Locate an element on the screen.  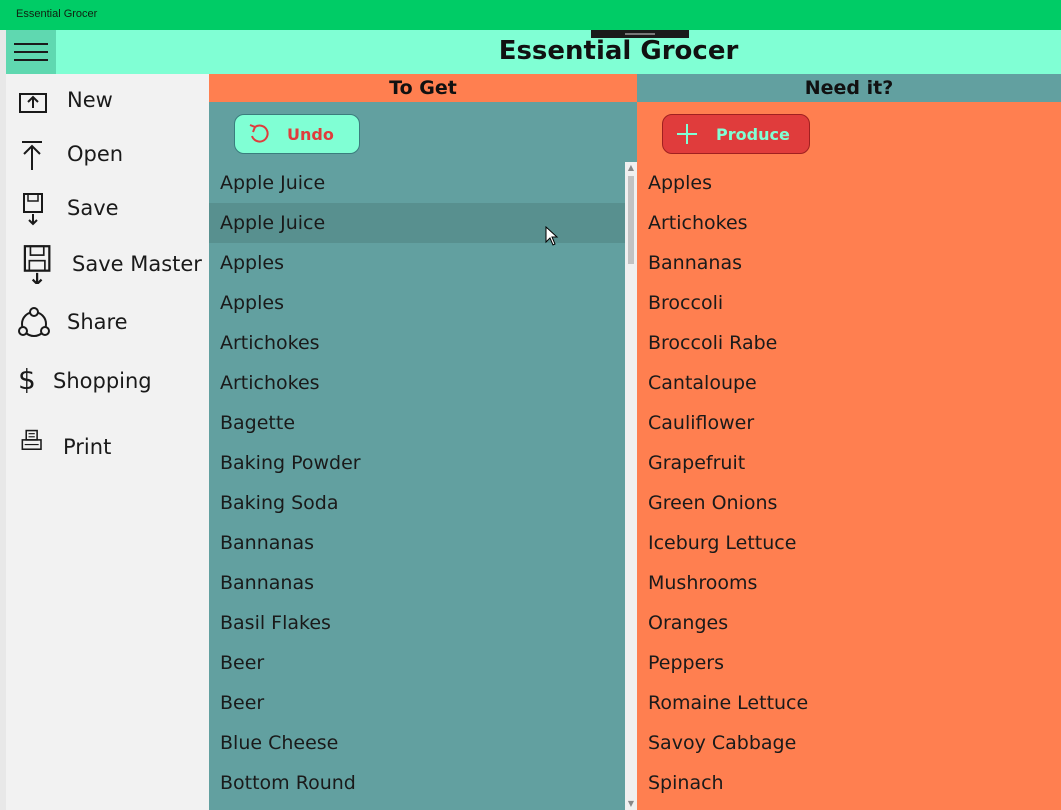
sidebar-item-shopping: $ Shopping is located at coordinates (107, 382).